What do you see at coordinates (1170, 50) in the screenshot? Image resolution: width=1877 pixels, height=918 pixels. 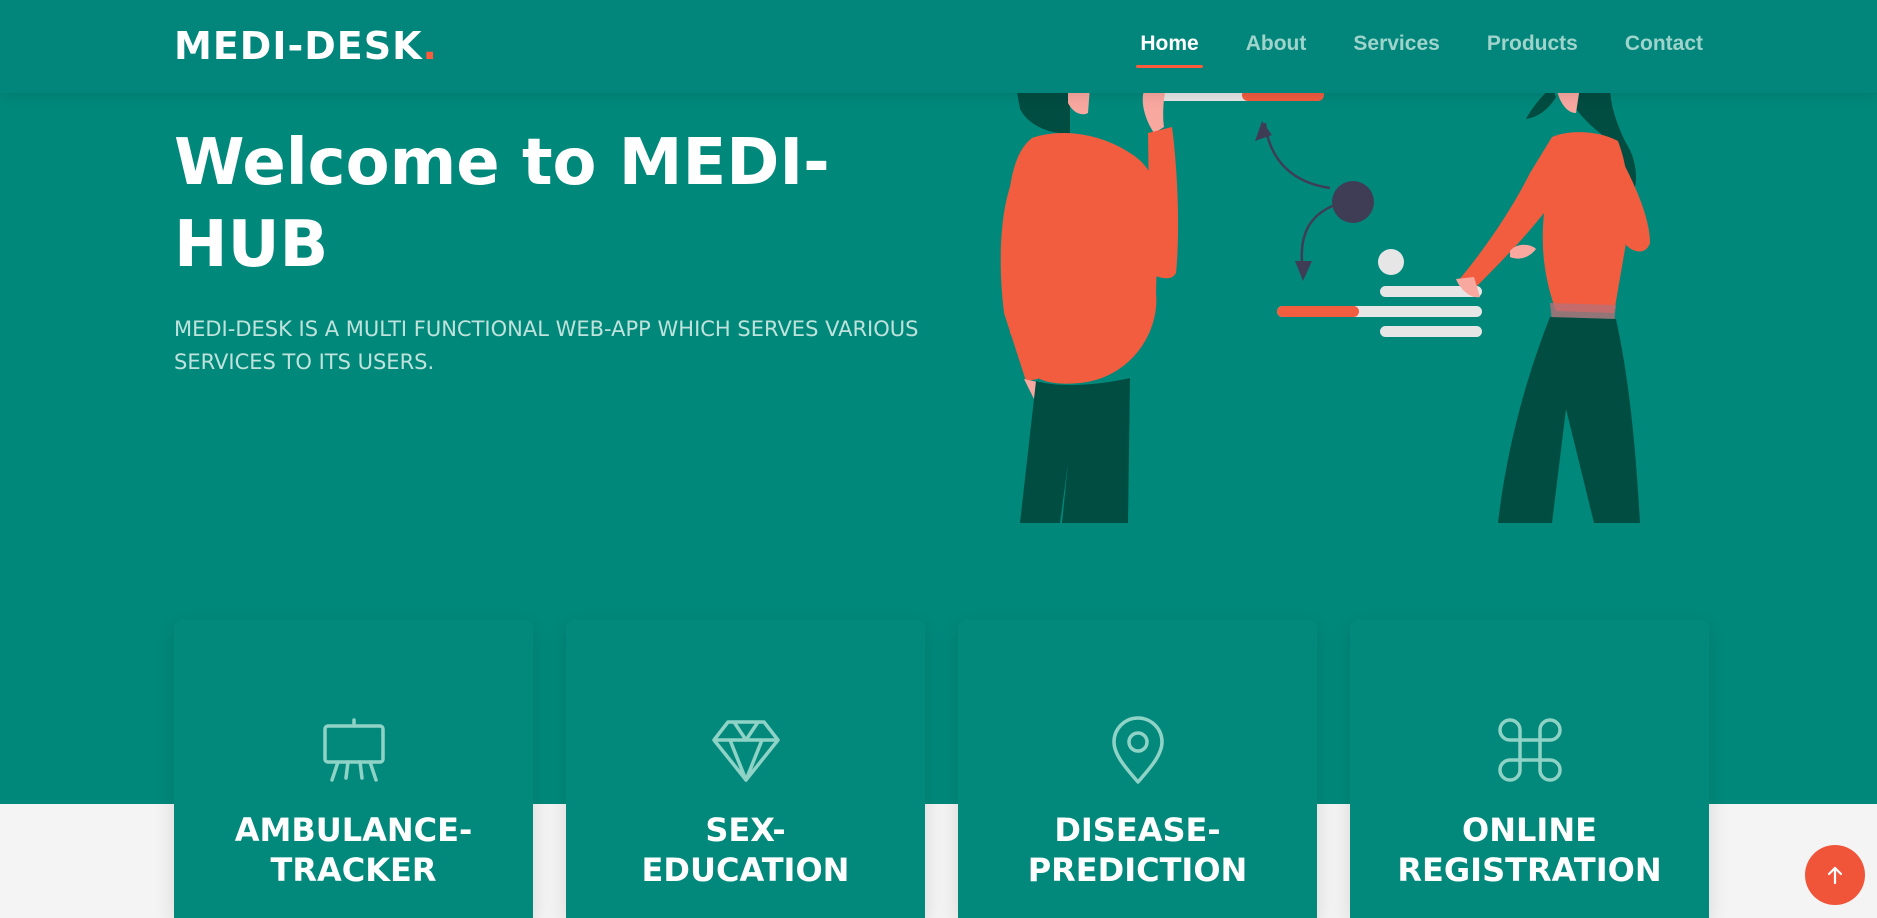 I see `nav-home: Home` at bounding box center [1170, 50].